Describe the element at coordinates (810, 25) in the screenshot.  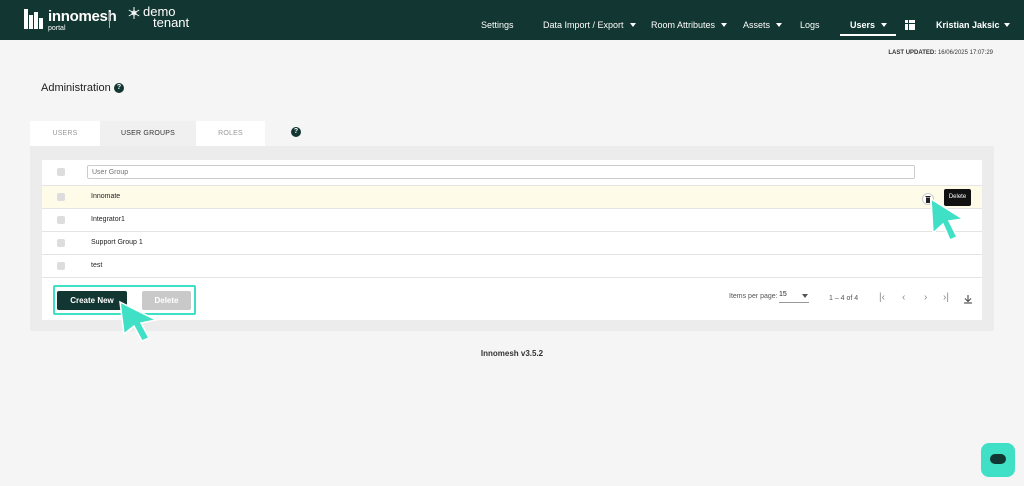
I see `nav-logs: Logs` at that location.